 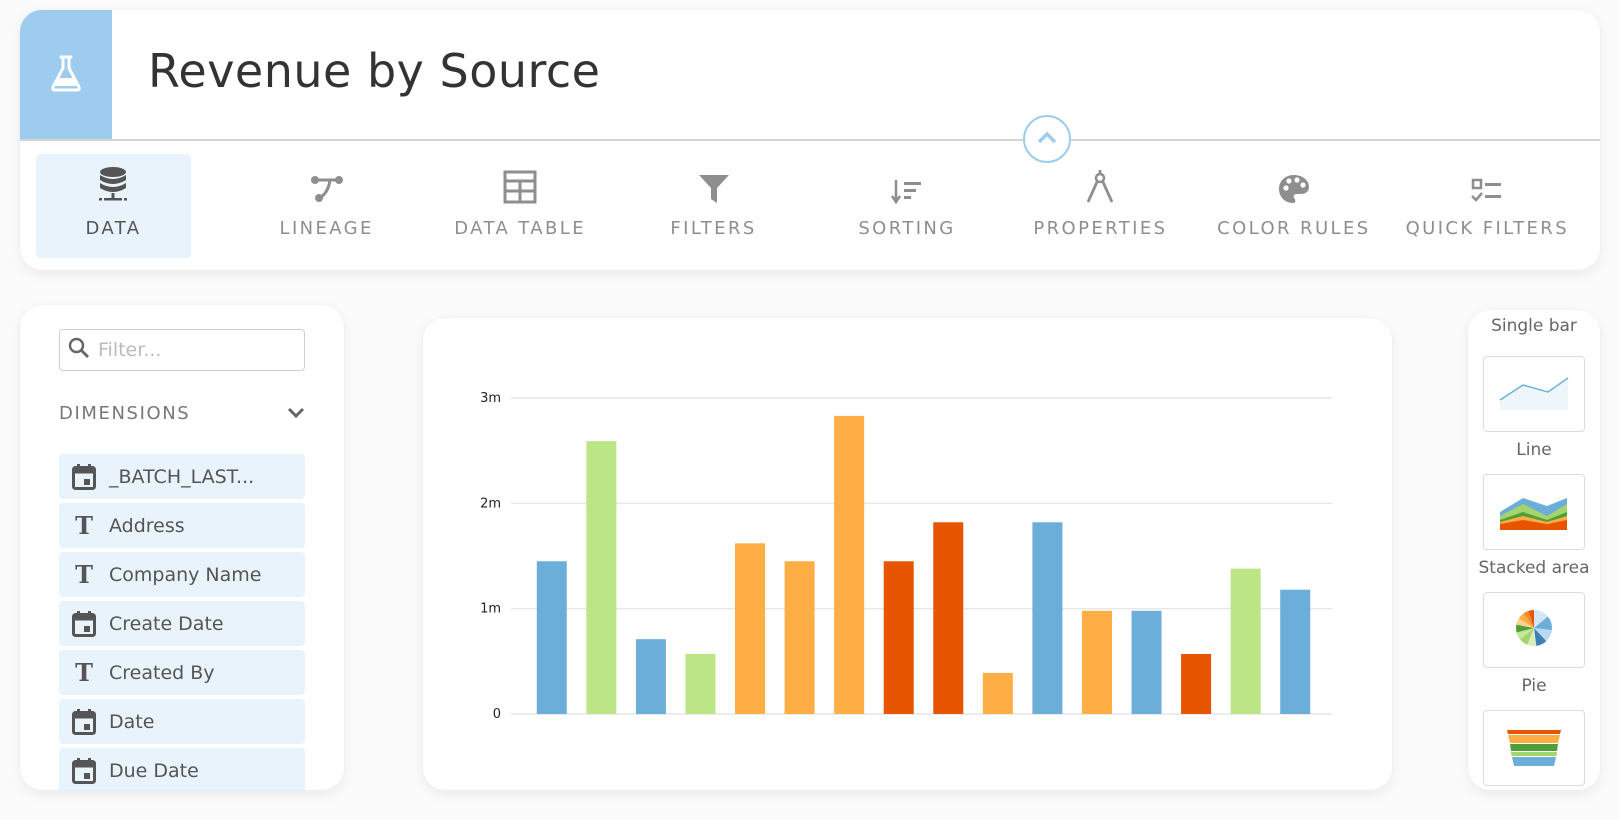 I want to click on tab-quick-filters: QUICK FILTERS, so click(x=1487, y=206).